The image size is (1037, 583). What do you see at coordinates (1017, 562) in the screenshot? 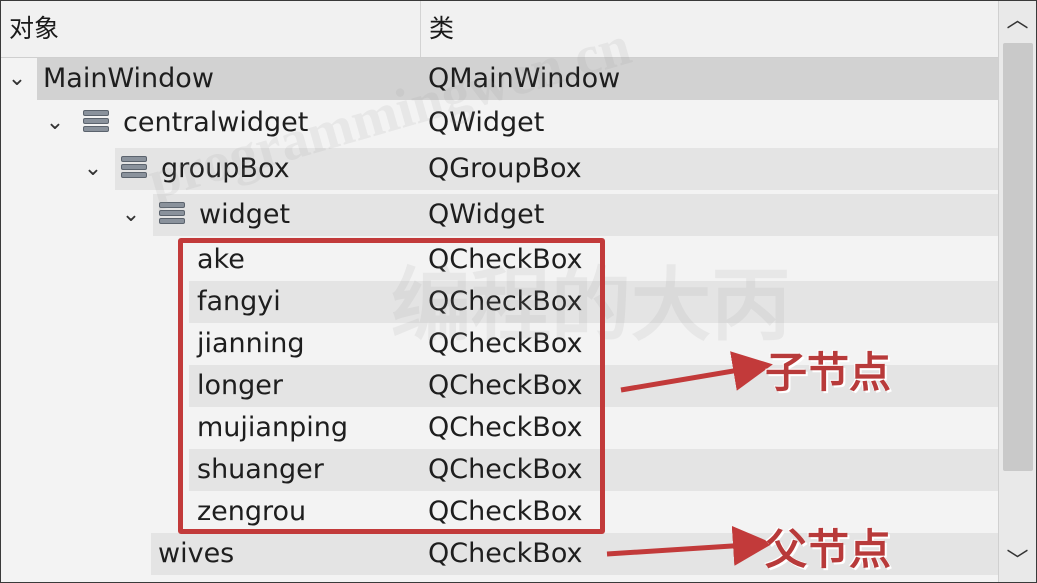
I see `chevron-down-icon: ﹀` at bounding box center [1017, 562].